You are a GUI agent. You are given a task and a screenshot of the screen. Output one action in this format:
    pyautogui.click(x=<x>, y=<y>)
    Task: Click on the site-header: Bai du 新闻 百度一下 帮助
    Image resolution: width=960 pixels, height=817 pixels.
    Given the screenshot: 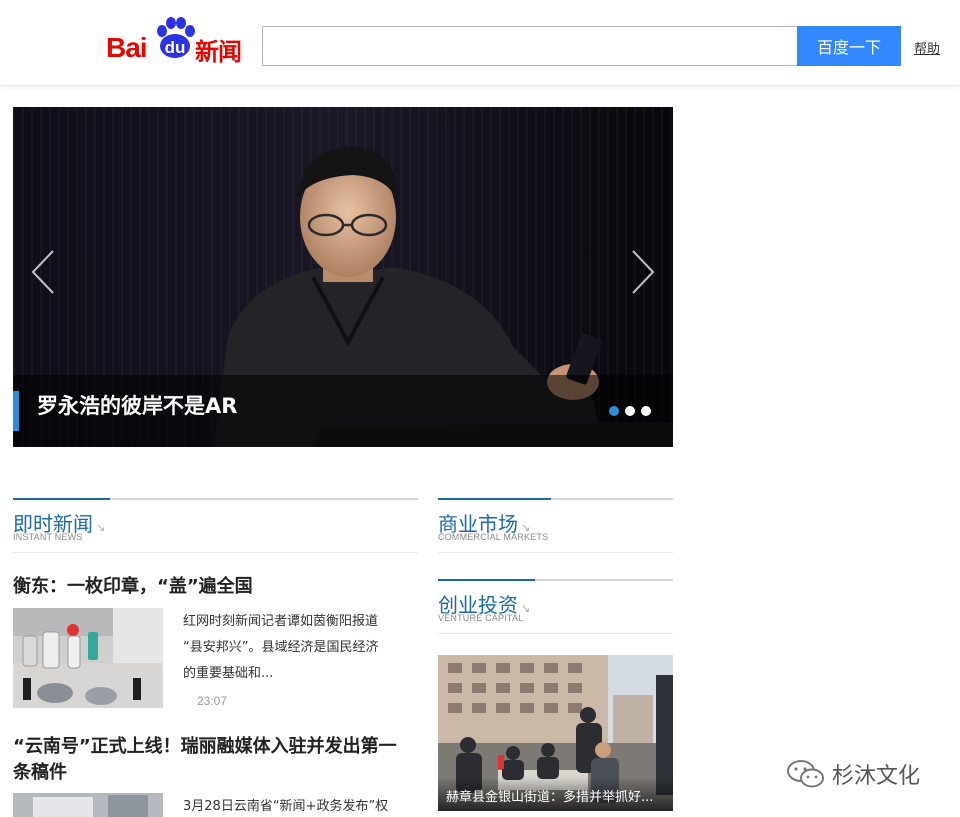 What is the action you would take?
    pyautogui.click(x=480, y=43)
    